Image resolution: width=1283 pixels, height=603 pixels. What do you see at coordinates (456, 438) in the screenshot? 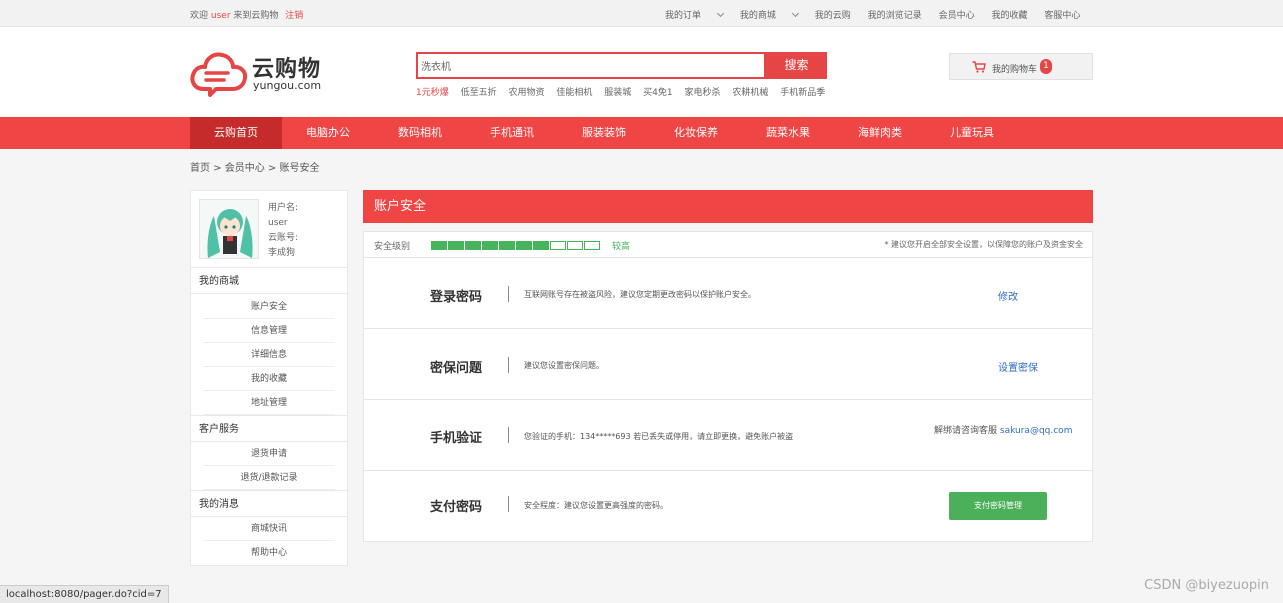
I see `row-title: 手机验证` at bounding box center [456, 438].